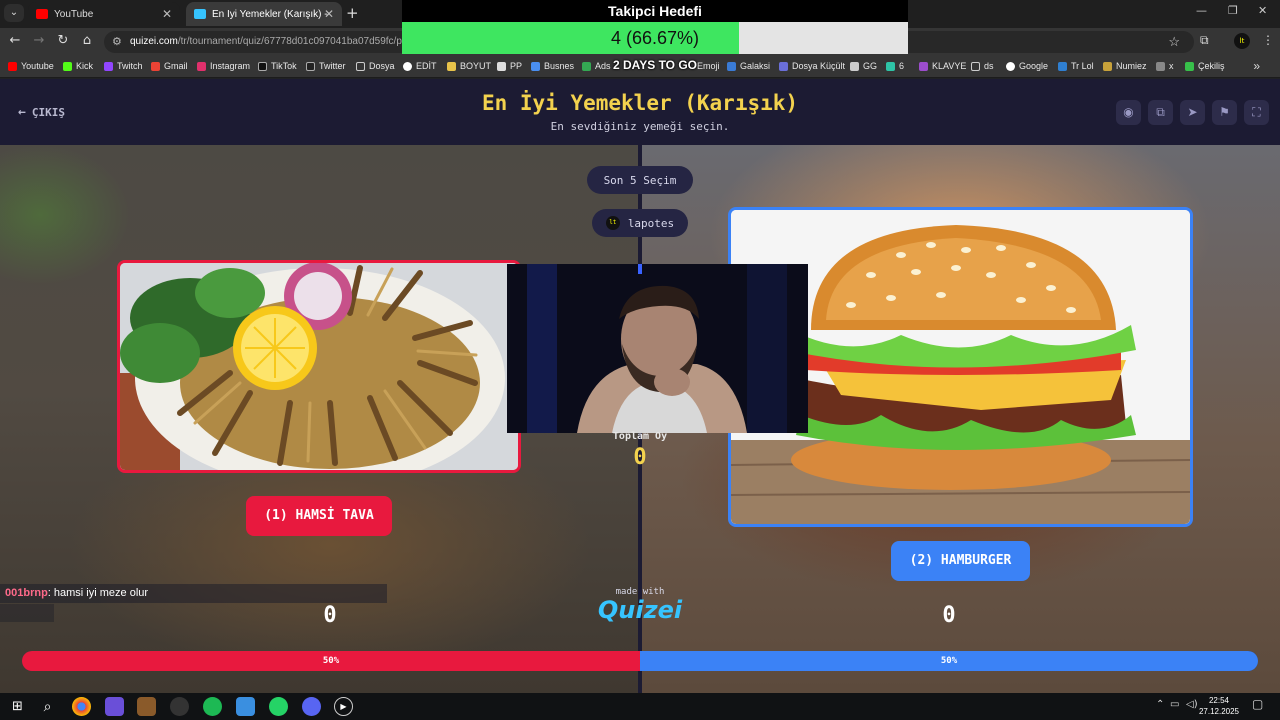  Describe the element at coordinates (47, 706) in the screenshot. I see `search-icon: ⌕` at that location.